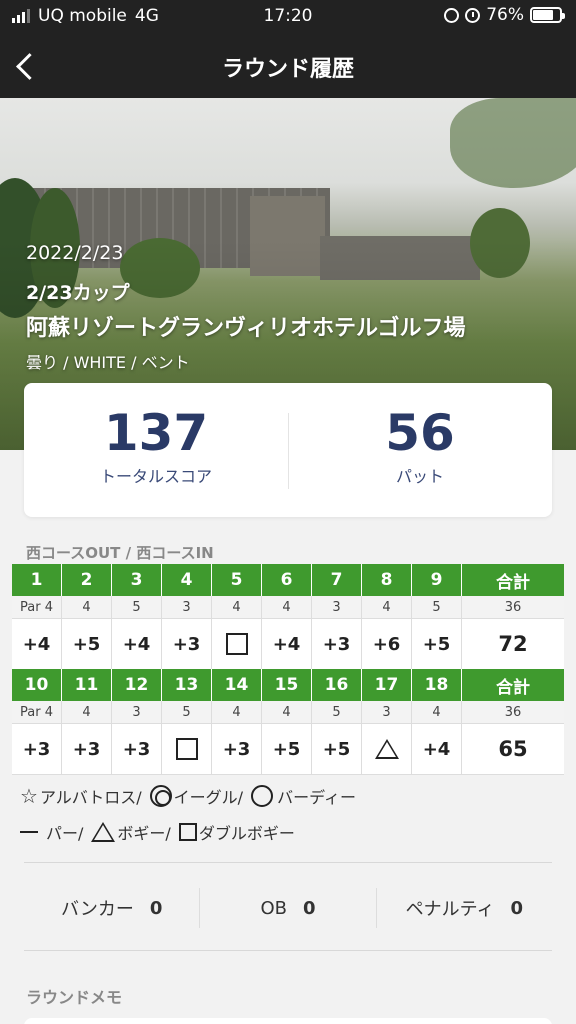 Image resolution: width=576 pixels, height=1024 pixels. I want to click on legend-albatross: ☆ アルバトロス/, so click(81, 796).